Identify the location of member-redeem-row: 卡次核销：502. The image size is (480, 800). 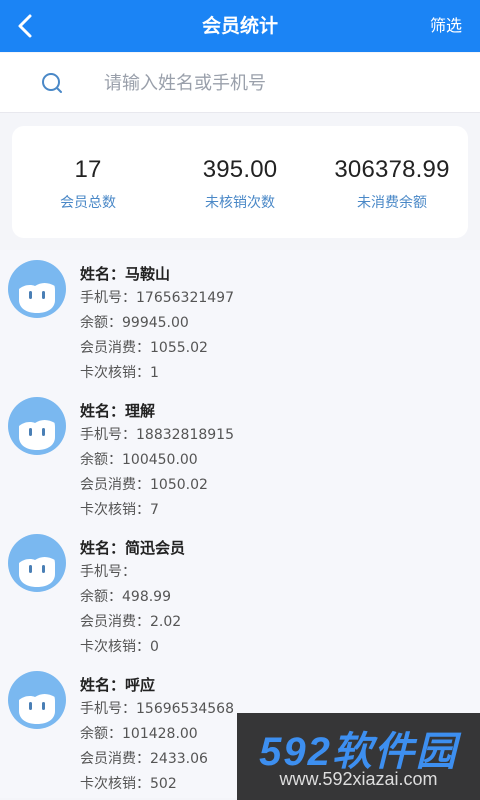
(157, 784).